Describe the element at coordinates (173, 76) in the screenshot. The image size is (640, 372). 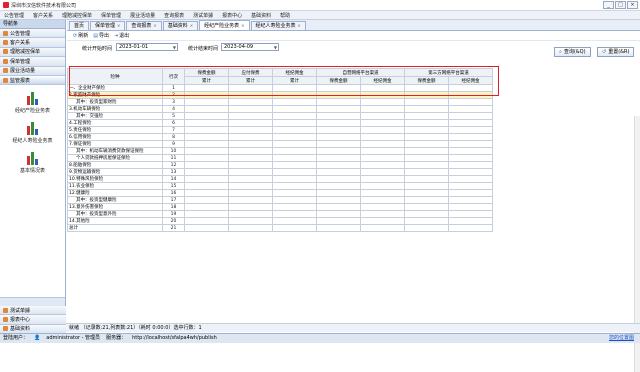
I see `header-row-number: 行次` at that location.